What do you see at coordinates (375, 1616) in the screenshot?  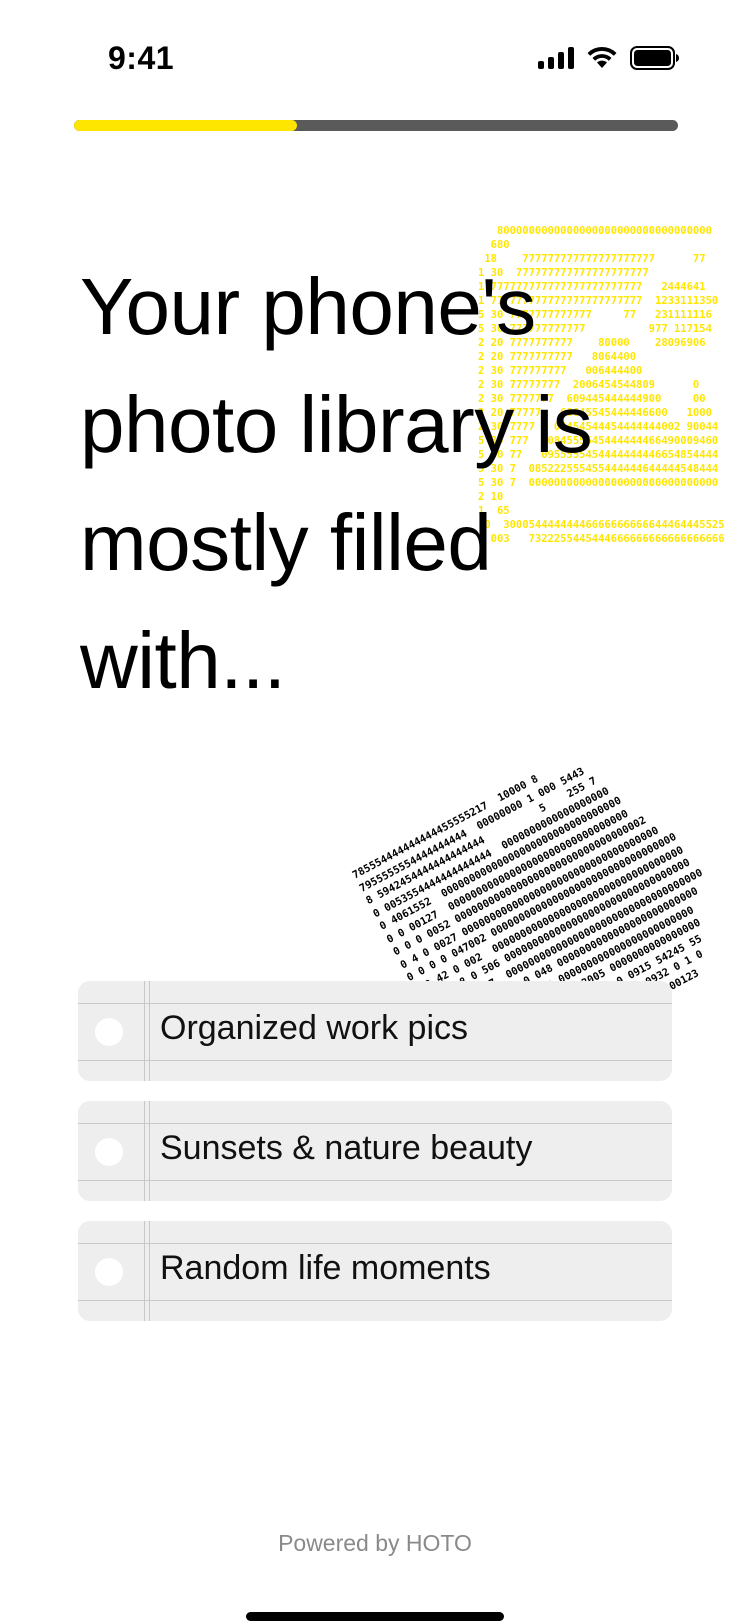 I see `home-indicator` at bounding box center [375, 1616].